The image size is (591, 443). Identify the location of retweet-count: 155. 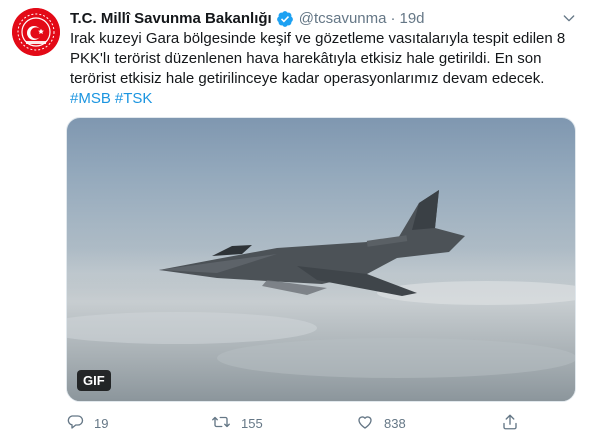
(252, 423).